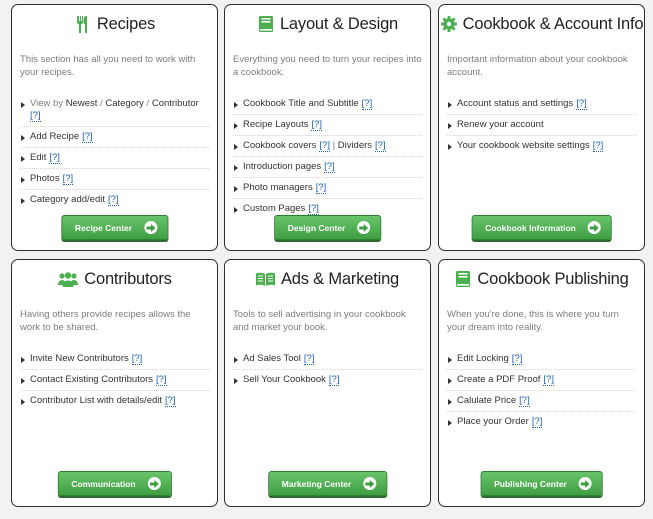  What do you see at coordinates (327, 483) in the screenshot?
I see `marketing-center-button: Marketing Center` at bounding box center [327, 483].